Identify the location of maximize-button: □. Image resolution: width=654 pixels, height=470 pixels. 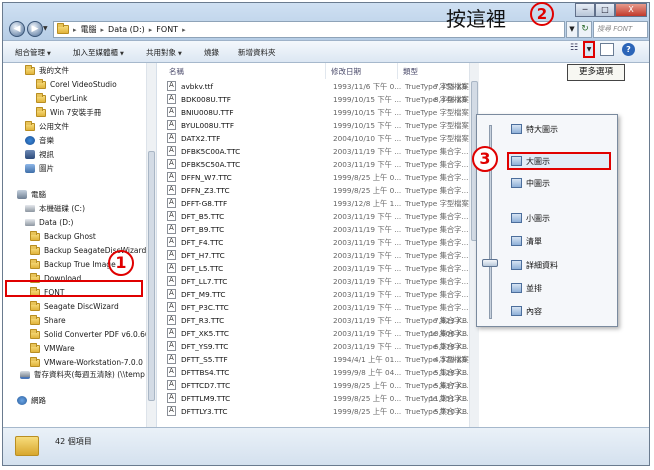
(605, 10).